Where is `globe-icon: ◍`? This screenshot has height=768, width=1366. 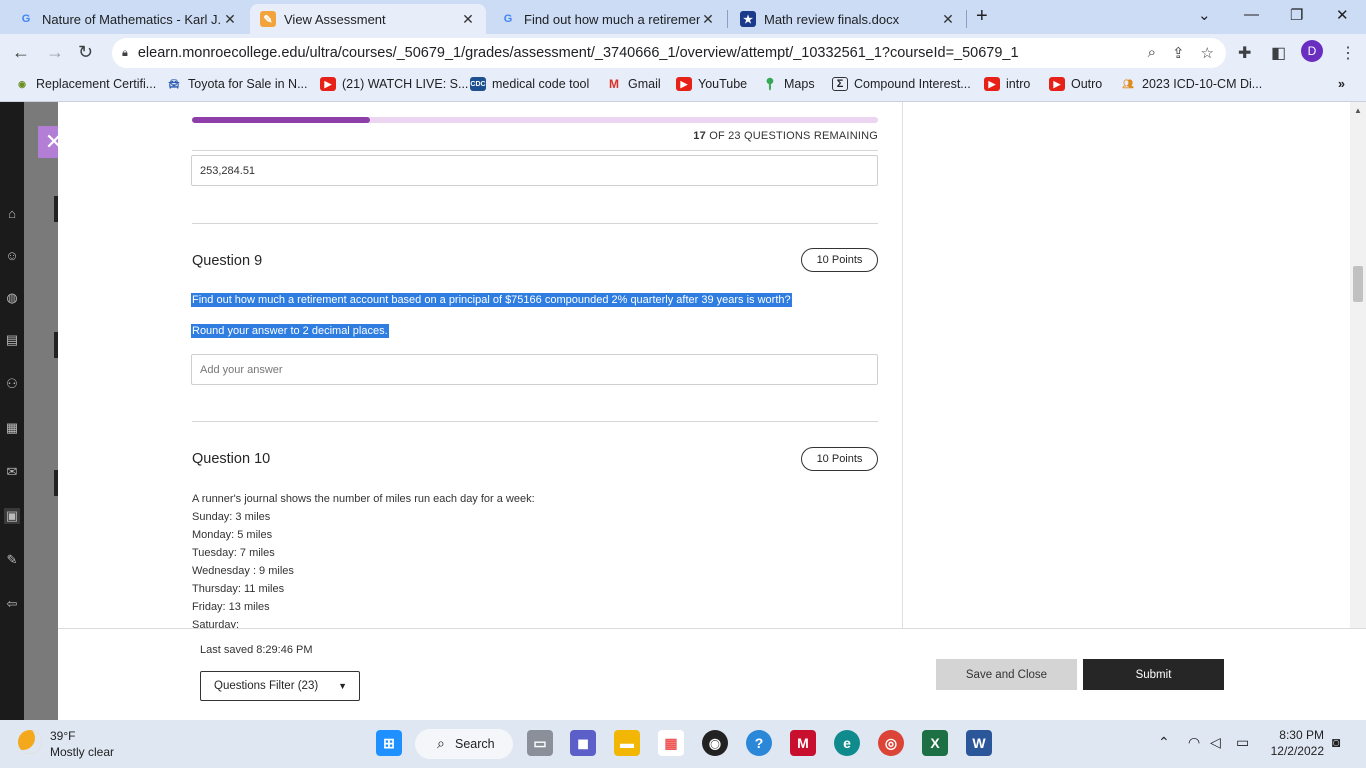 globe-icon: ◍ is located at coordinates (12, 298).